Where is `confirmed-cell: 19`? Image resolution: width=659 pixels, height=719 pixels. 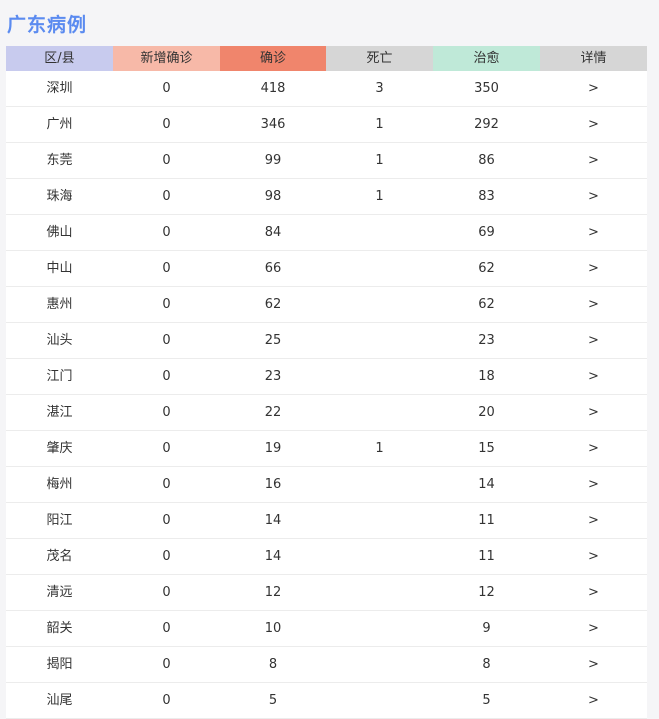 confirmed-cell: 19 is located at coordinates (273, 448).